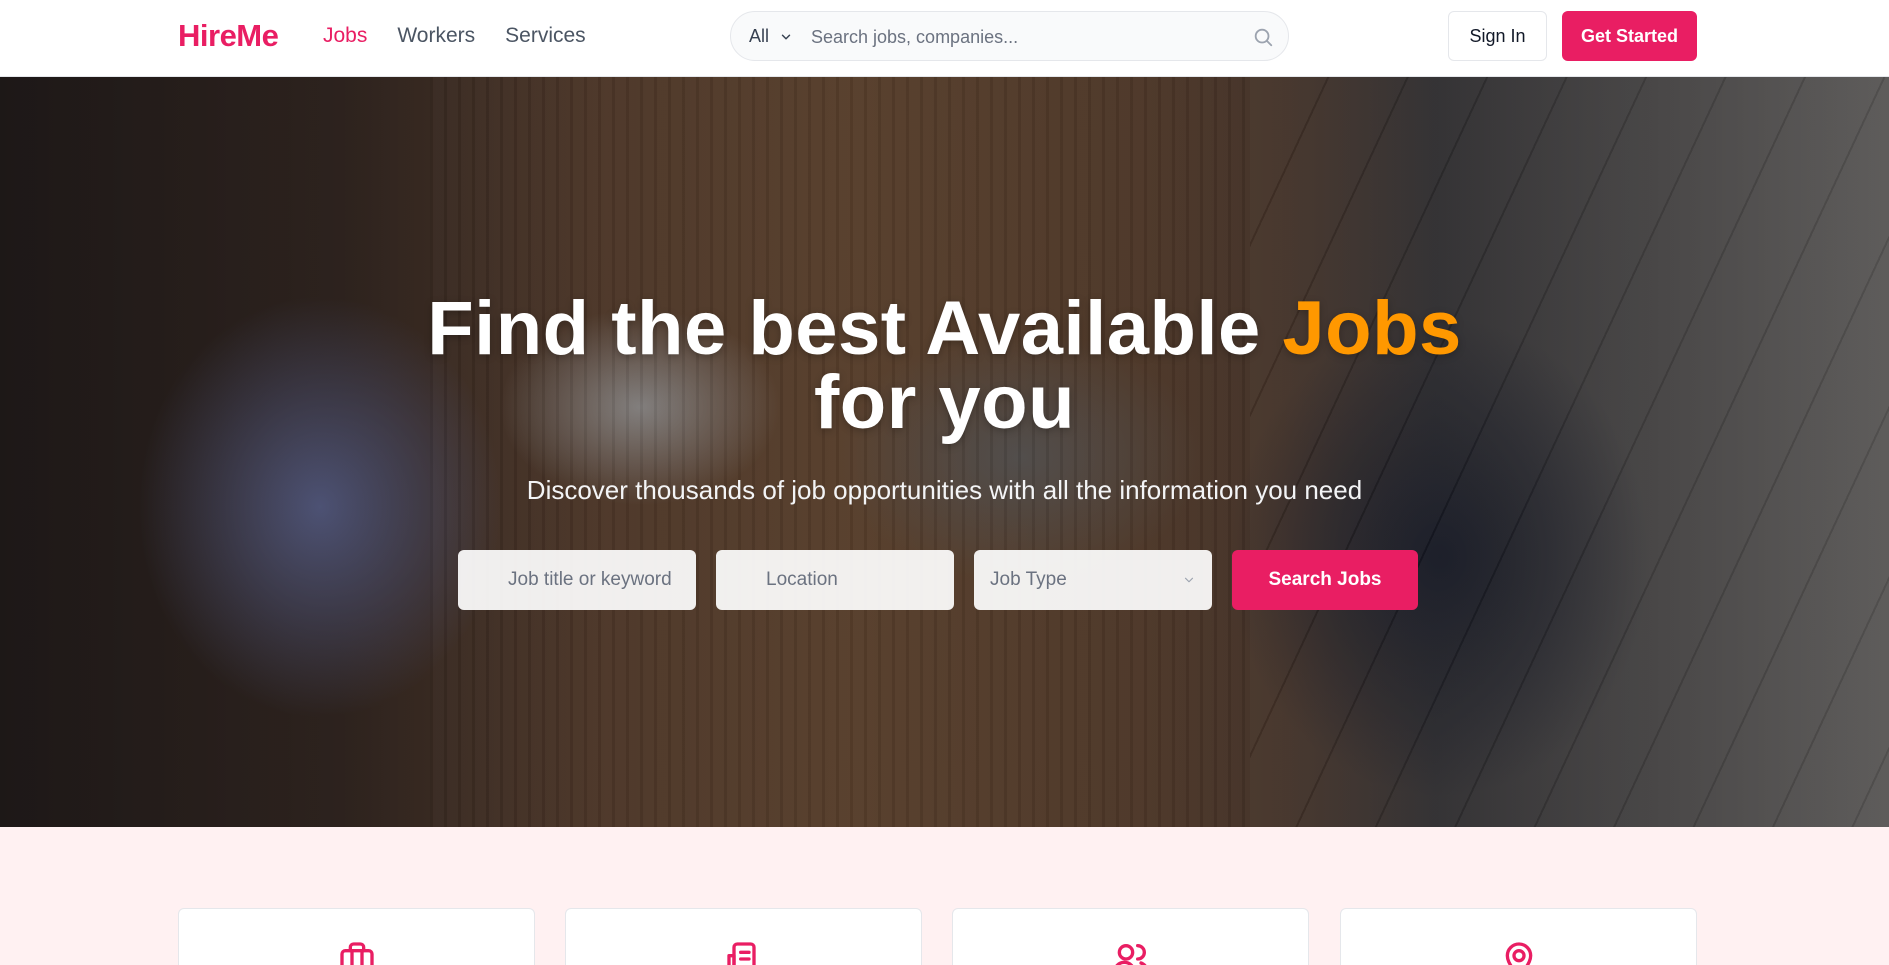 The image size is (1889, 965). What do you see at coordinates (944, 402) in the screenshot?
I see `hero-title-tail: for you` at bounding box center [944, 402].